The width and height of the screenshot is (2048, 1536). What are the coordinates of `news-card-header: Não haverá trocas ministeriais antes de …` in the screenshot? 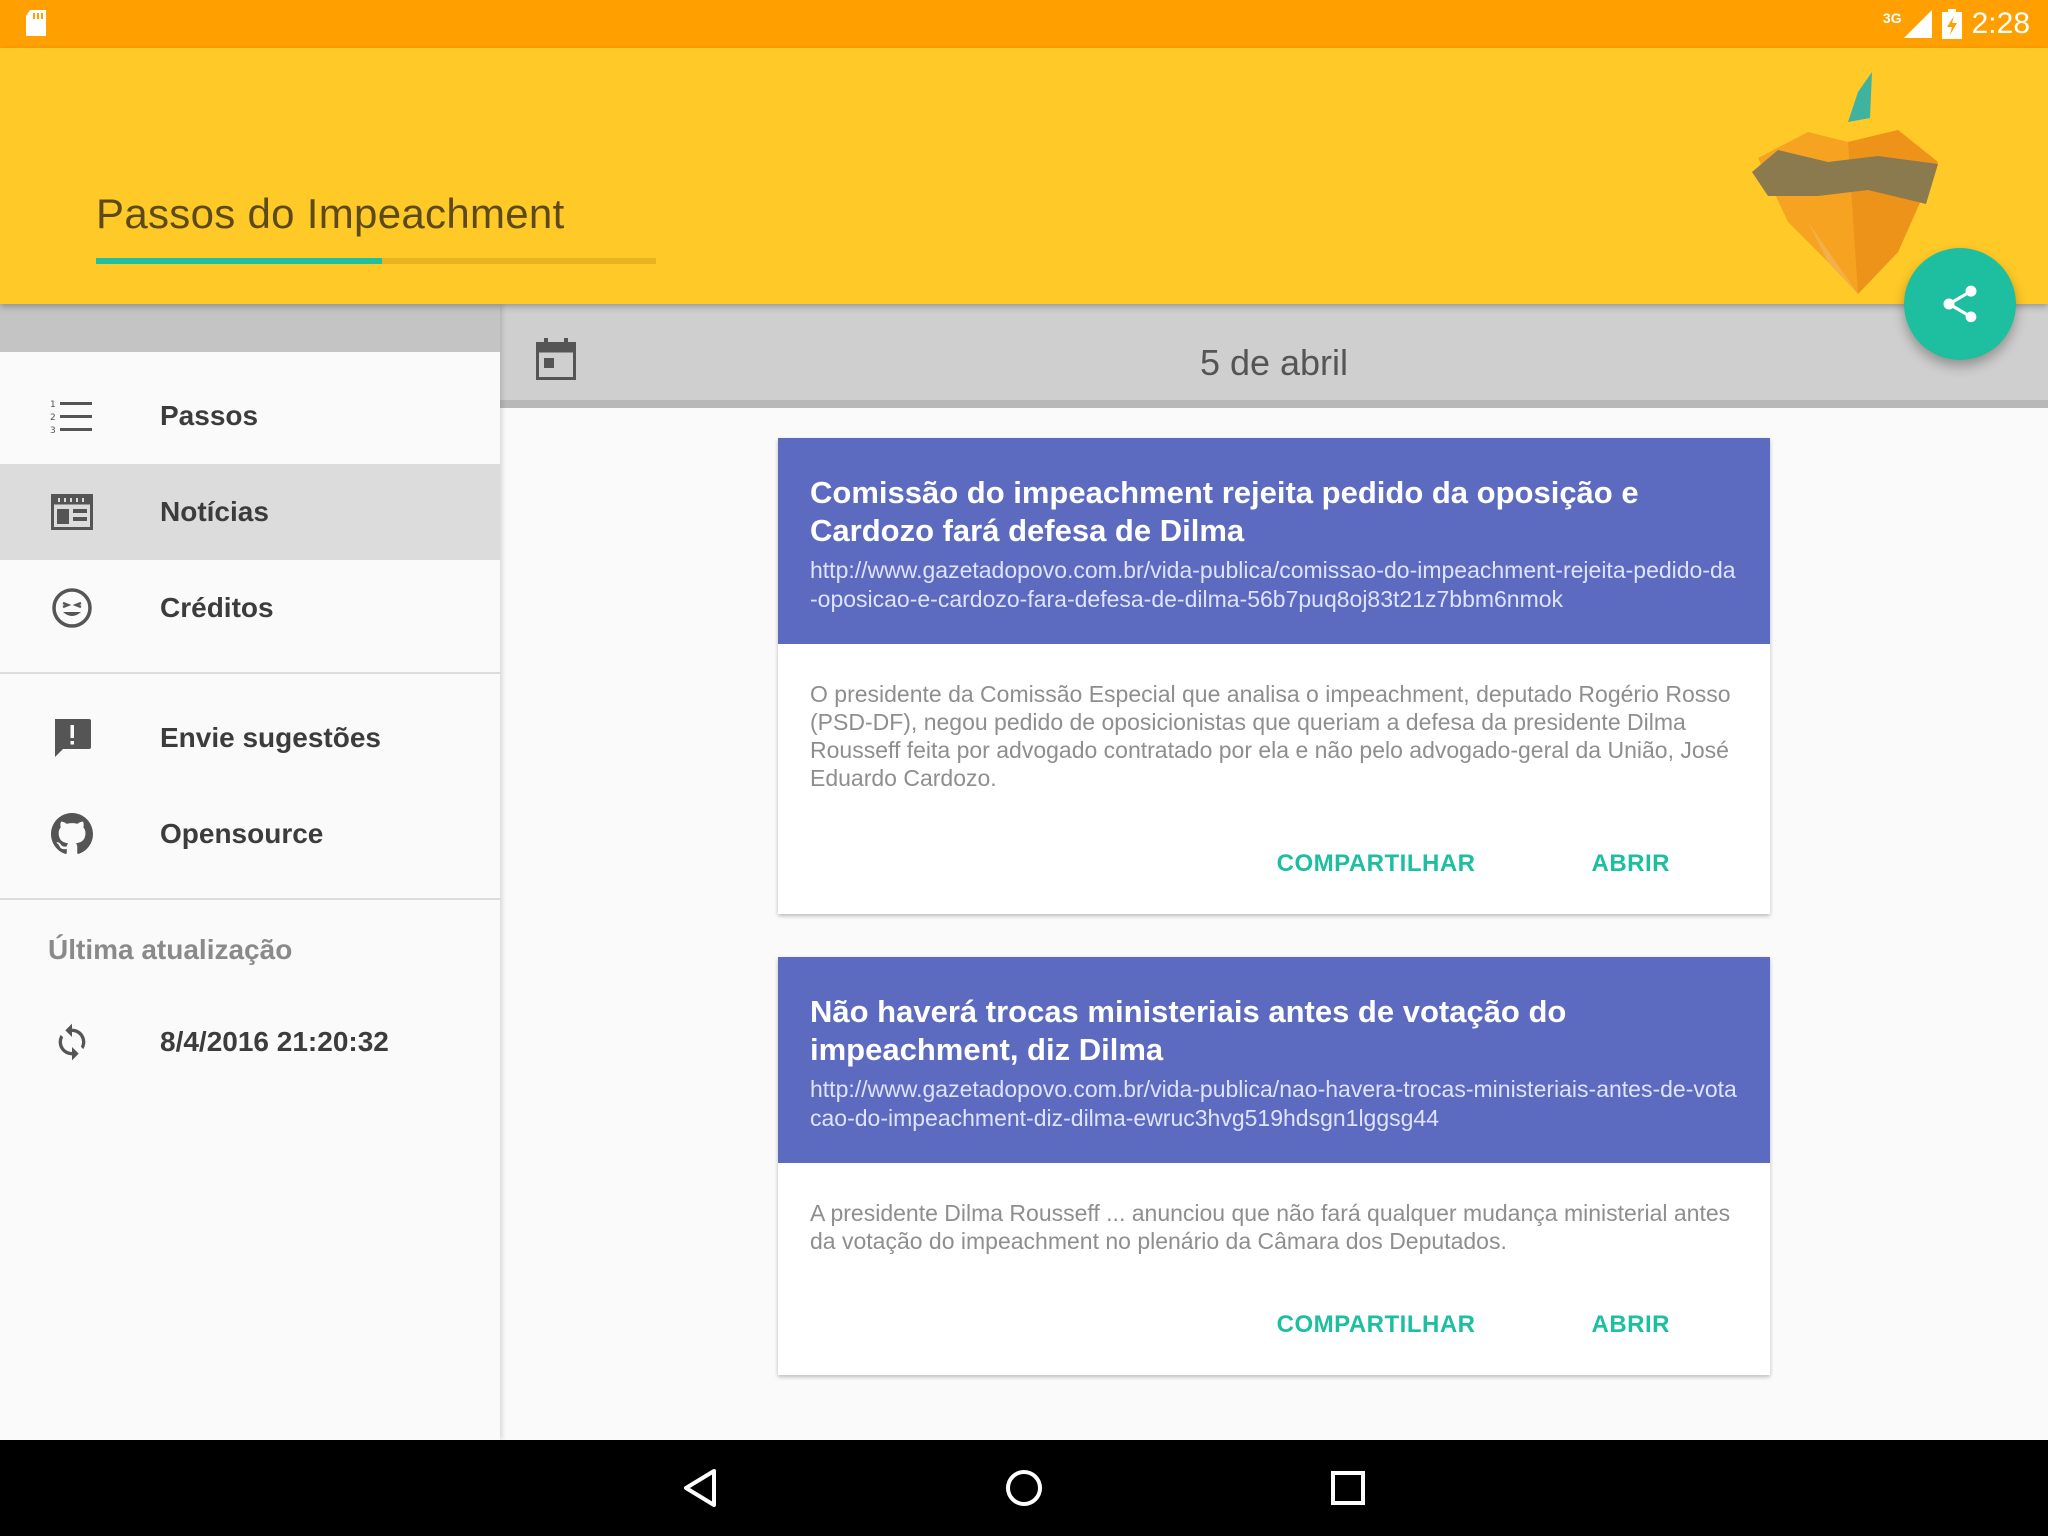 It's located at (1274, 1060).